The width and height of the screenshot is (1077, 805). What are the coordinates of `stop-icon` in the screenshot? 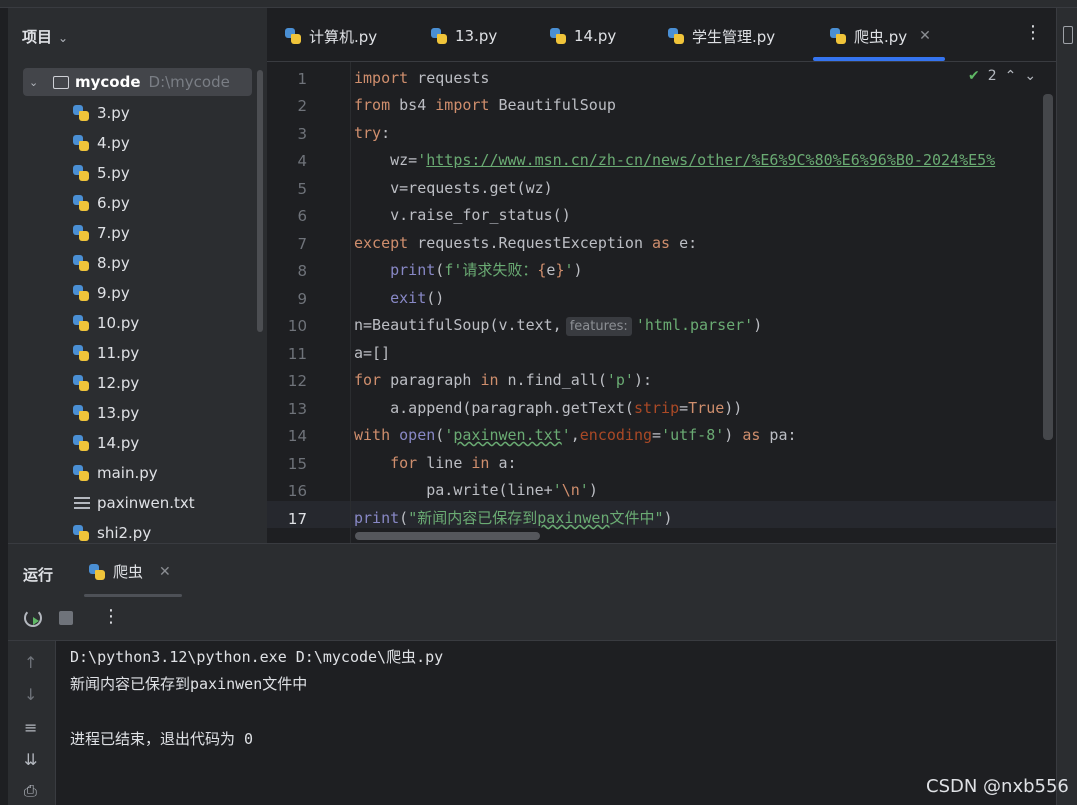 It's located at (66, 618).